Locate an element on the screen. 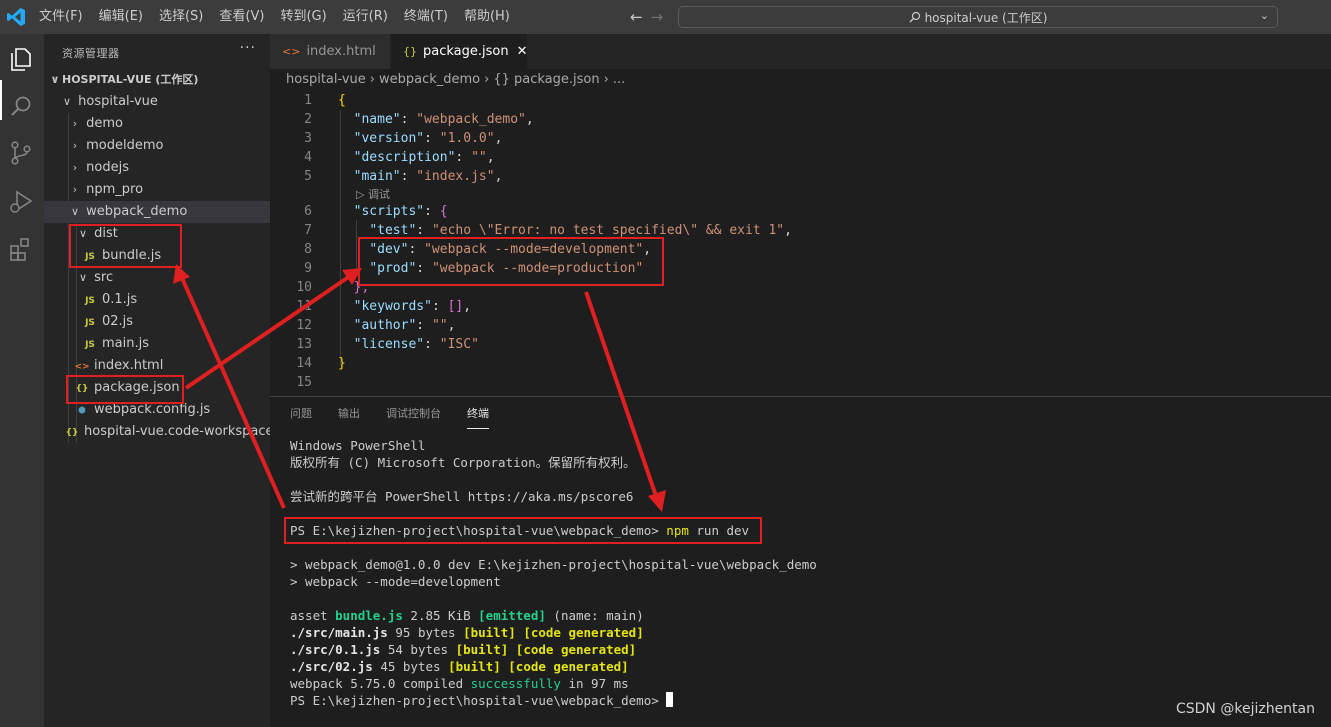 The width and height of the screenshot is (1331, 727). command-center-search: hospital-vue (工作区) ⌄ is located at coordinates (978, 17).